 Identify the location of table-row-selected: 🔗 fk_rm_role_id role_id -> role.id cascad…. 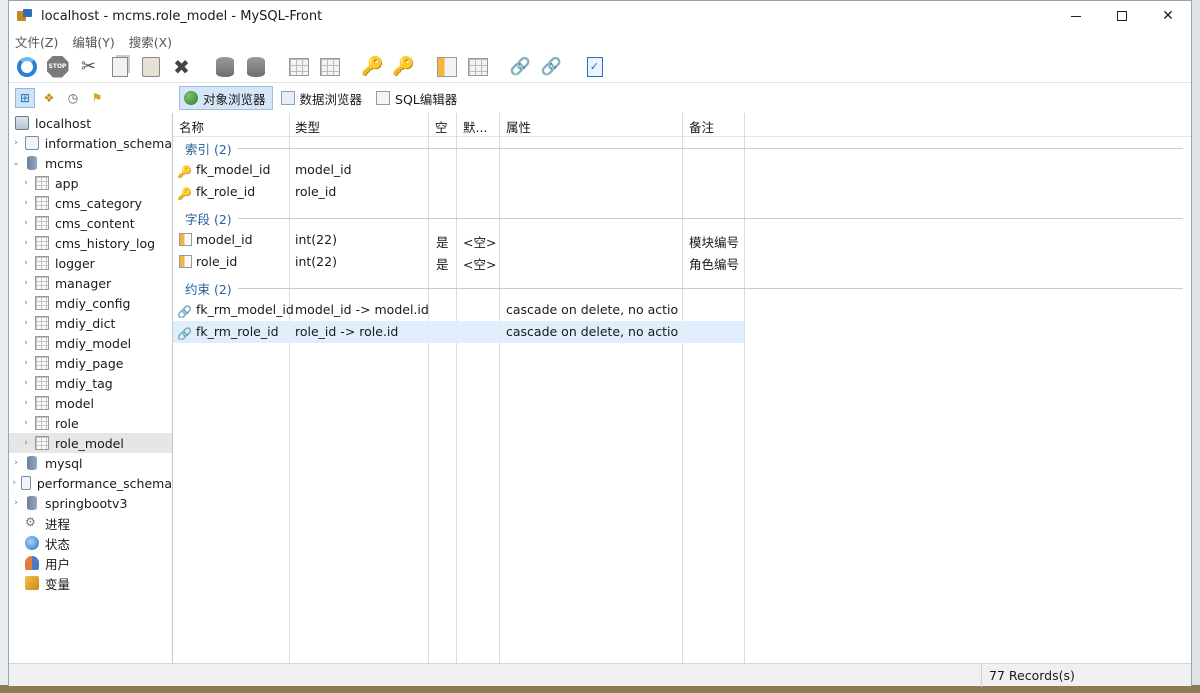
(458, 332).